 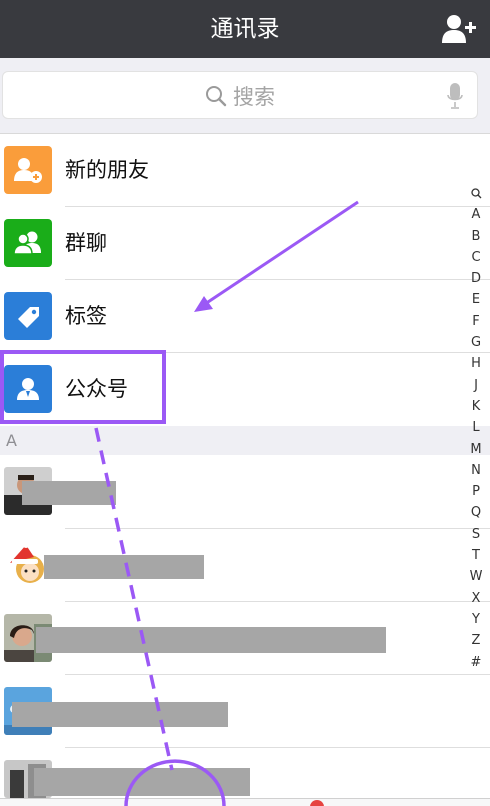 What do you see at coordinates (216, 96) in the screenshot?
I see `search-icon` at bounding box center [216, 96].